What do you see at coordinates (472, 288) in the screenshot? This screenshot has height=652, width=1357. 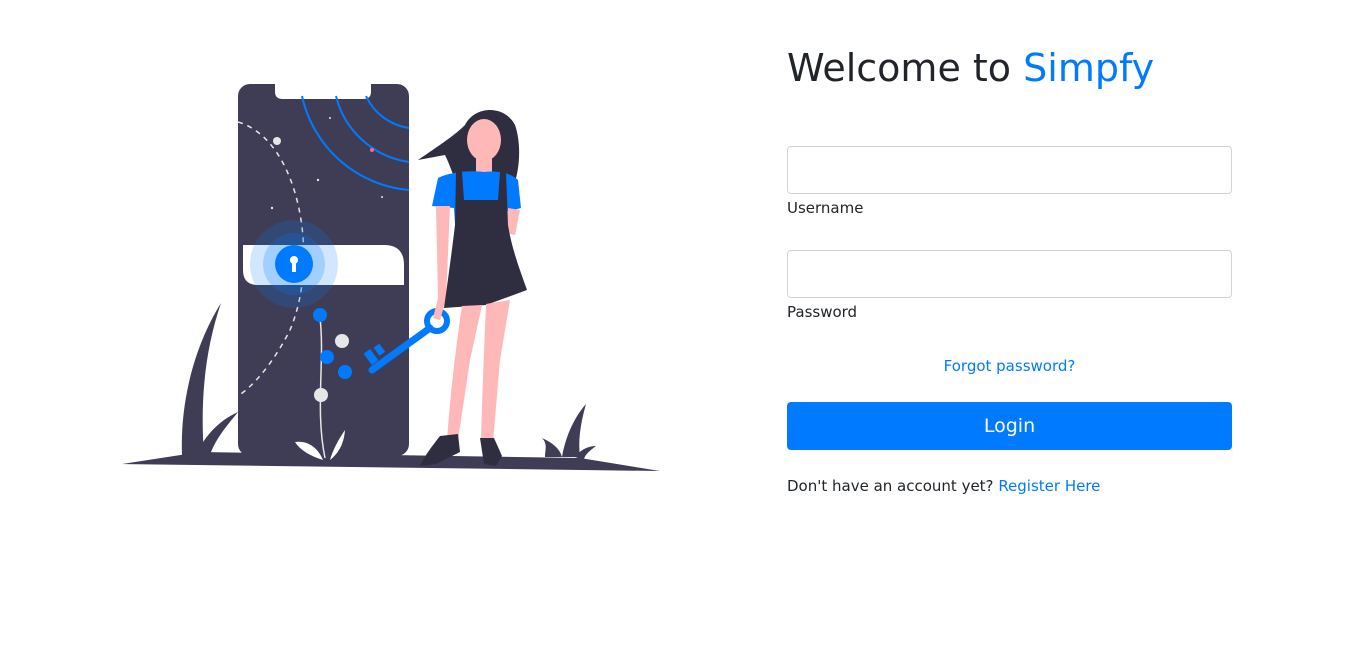 I see `woman-figure-icon` at bounding box center [472, 288].